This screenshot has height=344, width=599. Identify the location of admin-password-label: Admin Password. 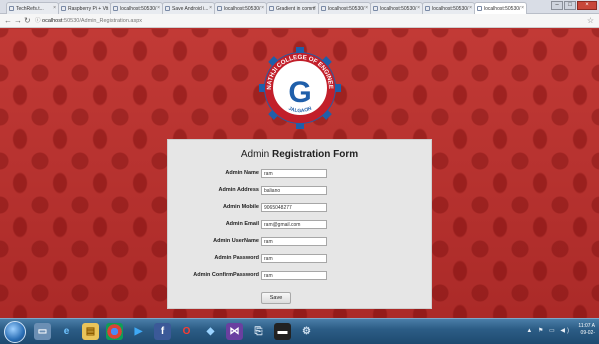
(236, 258).